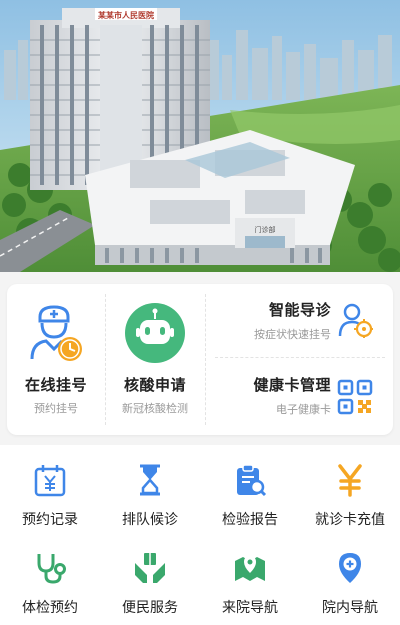 The image size is (400, 625). Describe the element at coordinates (265, 229) in the screenshot. I see `gate-sign: 门诊部` at that location.